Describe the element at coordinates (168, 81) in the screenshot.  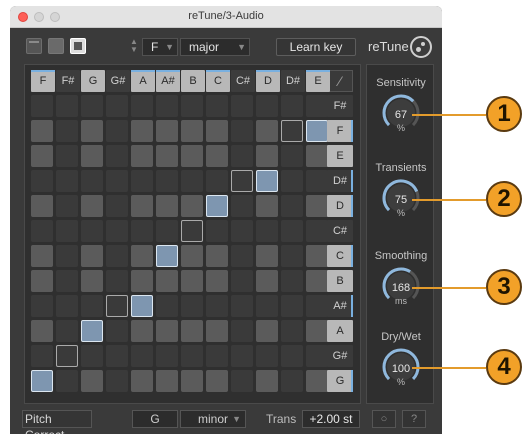
I see `column-header: A#` at that location.